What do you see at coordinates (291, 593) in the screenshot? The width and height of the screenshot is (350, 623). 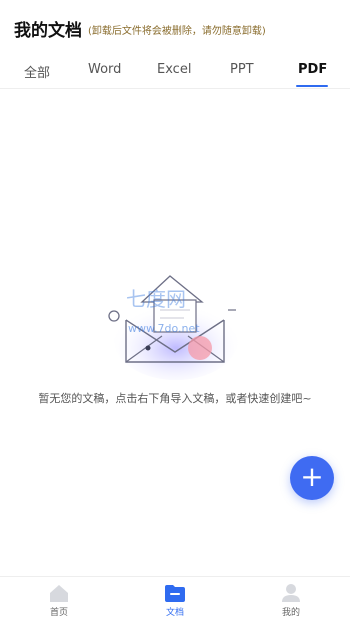 I see `user-icon` at bounding box center [291, 593].